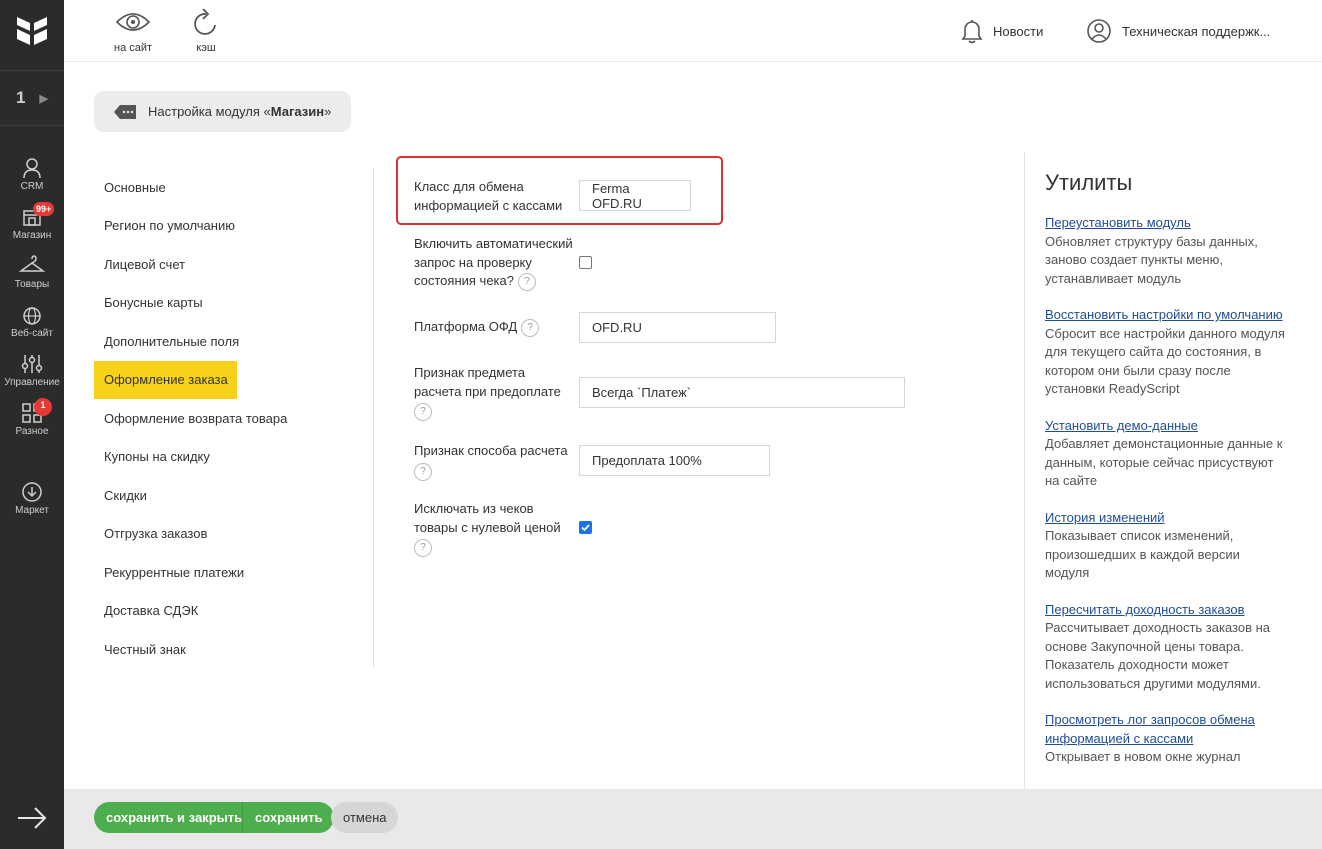 Image resolution: width=1322 pixels, height=849 pixels. I want to click on utility-desc: Открывает в новом окне журнал, so click(1143, 756).